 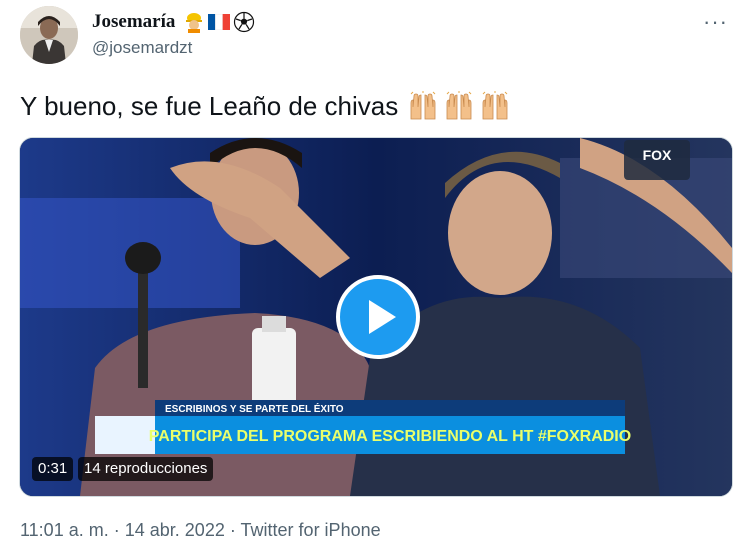 I want to click on author-handle: @josemardzt, so click(x=142, y=48).